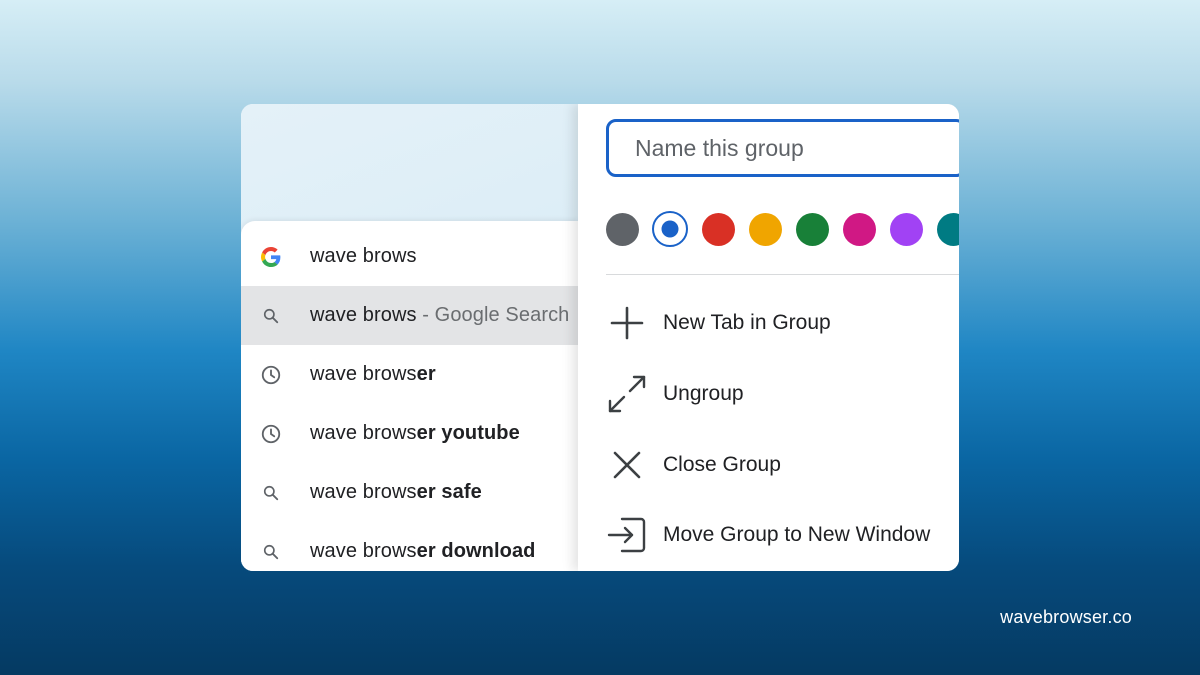 The width and height of the screenshot is (1200, 675). What do you see at coordinates (1066, 617) in the screenshot?
I see `watermark-url: wavebrowser.co` at bounding box center [1066, 617].